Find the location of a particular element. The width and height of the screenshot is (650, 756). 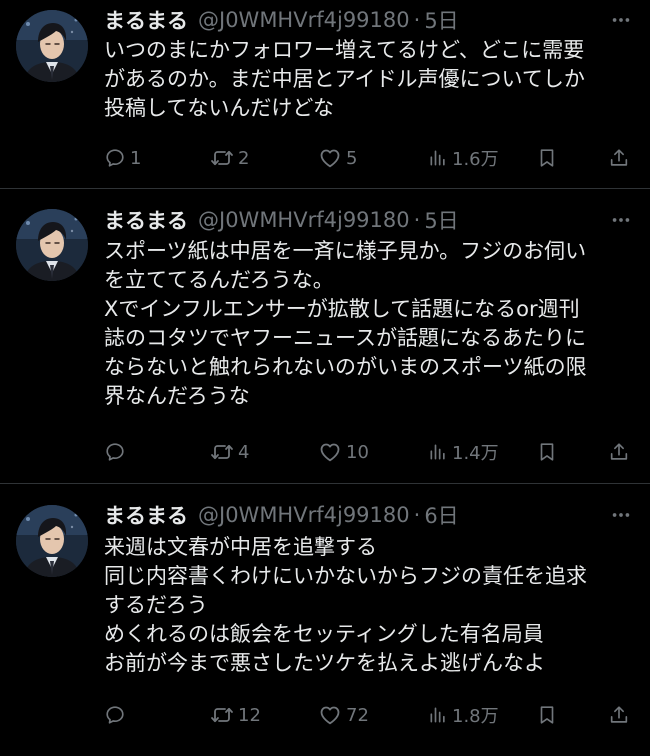

view-count: 1.4万 is located at coordinates (475, 453).